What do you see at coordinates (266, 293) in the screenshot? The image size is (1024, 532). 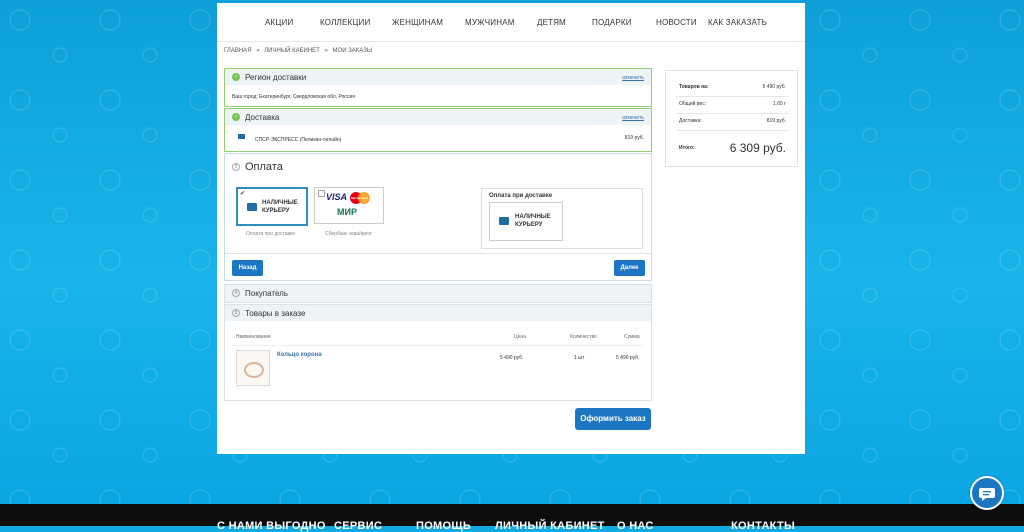 I see `buyer-title: Покупатель` at bounding box center [266, 293].